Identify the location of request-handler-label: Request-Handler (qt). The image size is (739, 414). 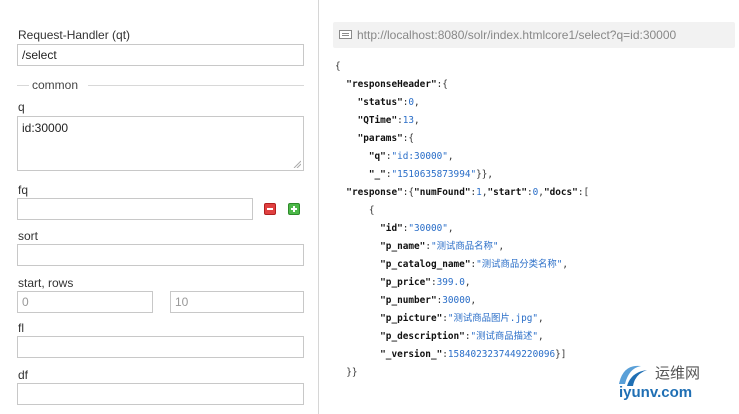
(74, 35).